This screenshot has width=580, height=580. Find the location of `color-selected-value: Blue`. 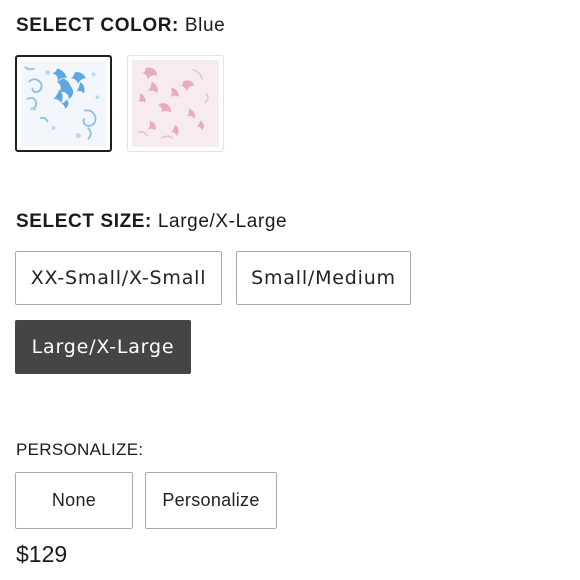

color-selected-value: Blue is located at coordinates (205, 25).